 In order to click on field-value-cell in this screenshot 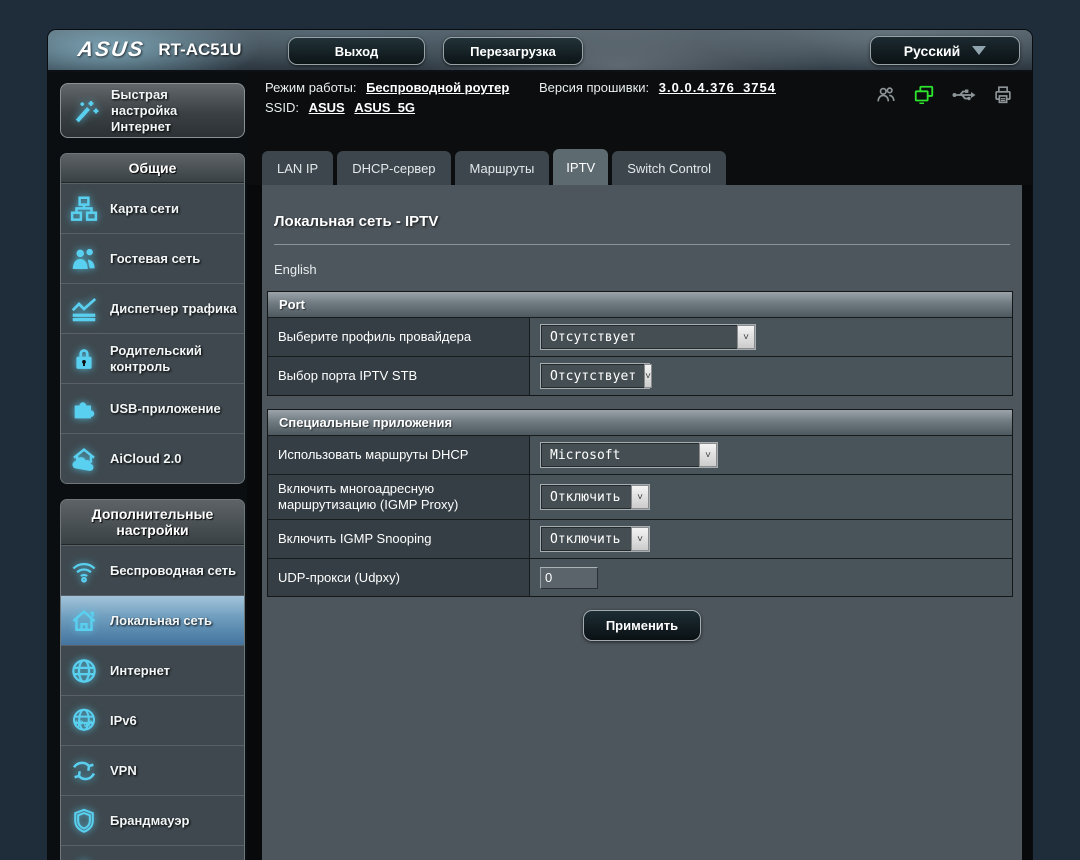, I will do `click(771, 577)`.